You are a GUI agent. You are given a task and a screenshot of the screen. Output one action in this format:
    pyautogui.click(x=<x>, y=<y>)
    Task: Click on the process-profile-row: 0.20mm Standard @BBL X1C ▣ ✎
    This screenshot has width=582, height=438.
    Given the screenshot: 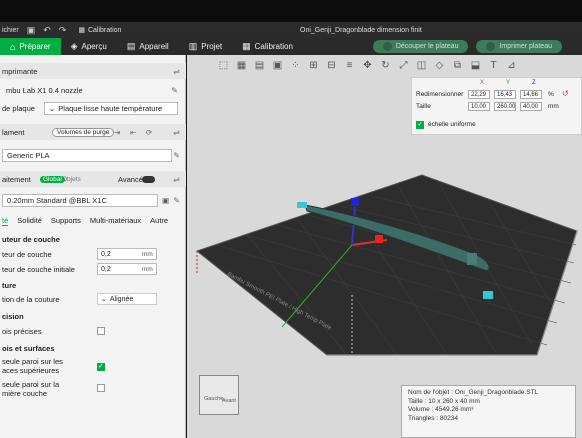 What is the action you would take?
    pyautogui.click(x=93, y=200)
    